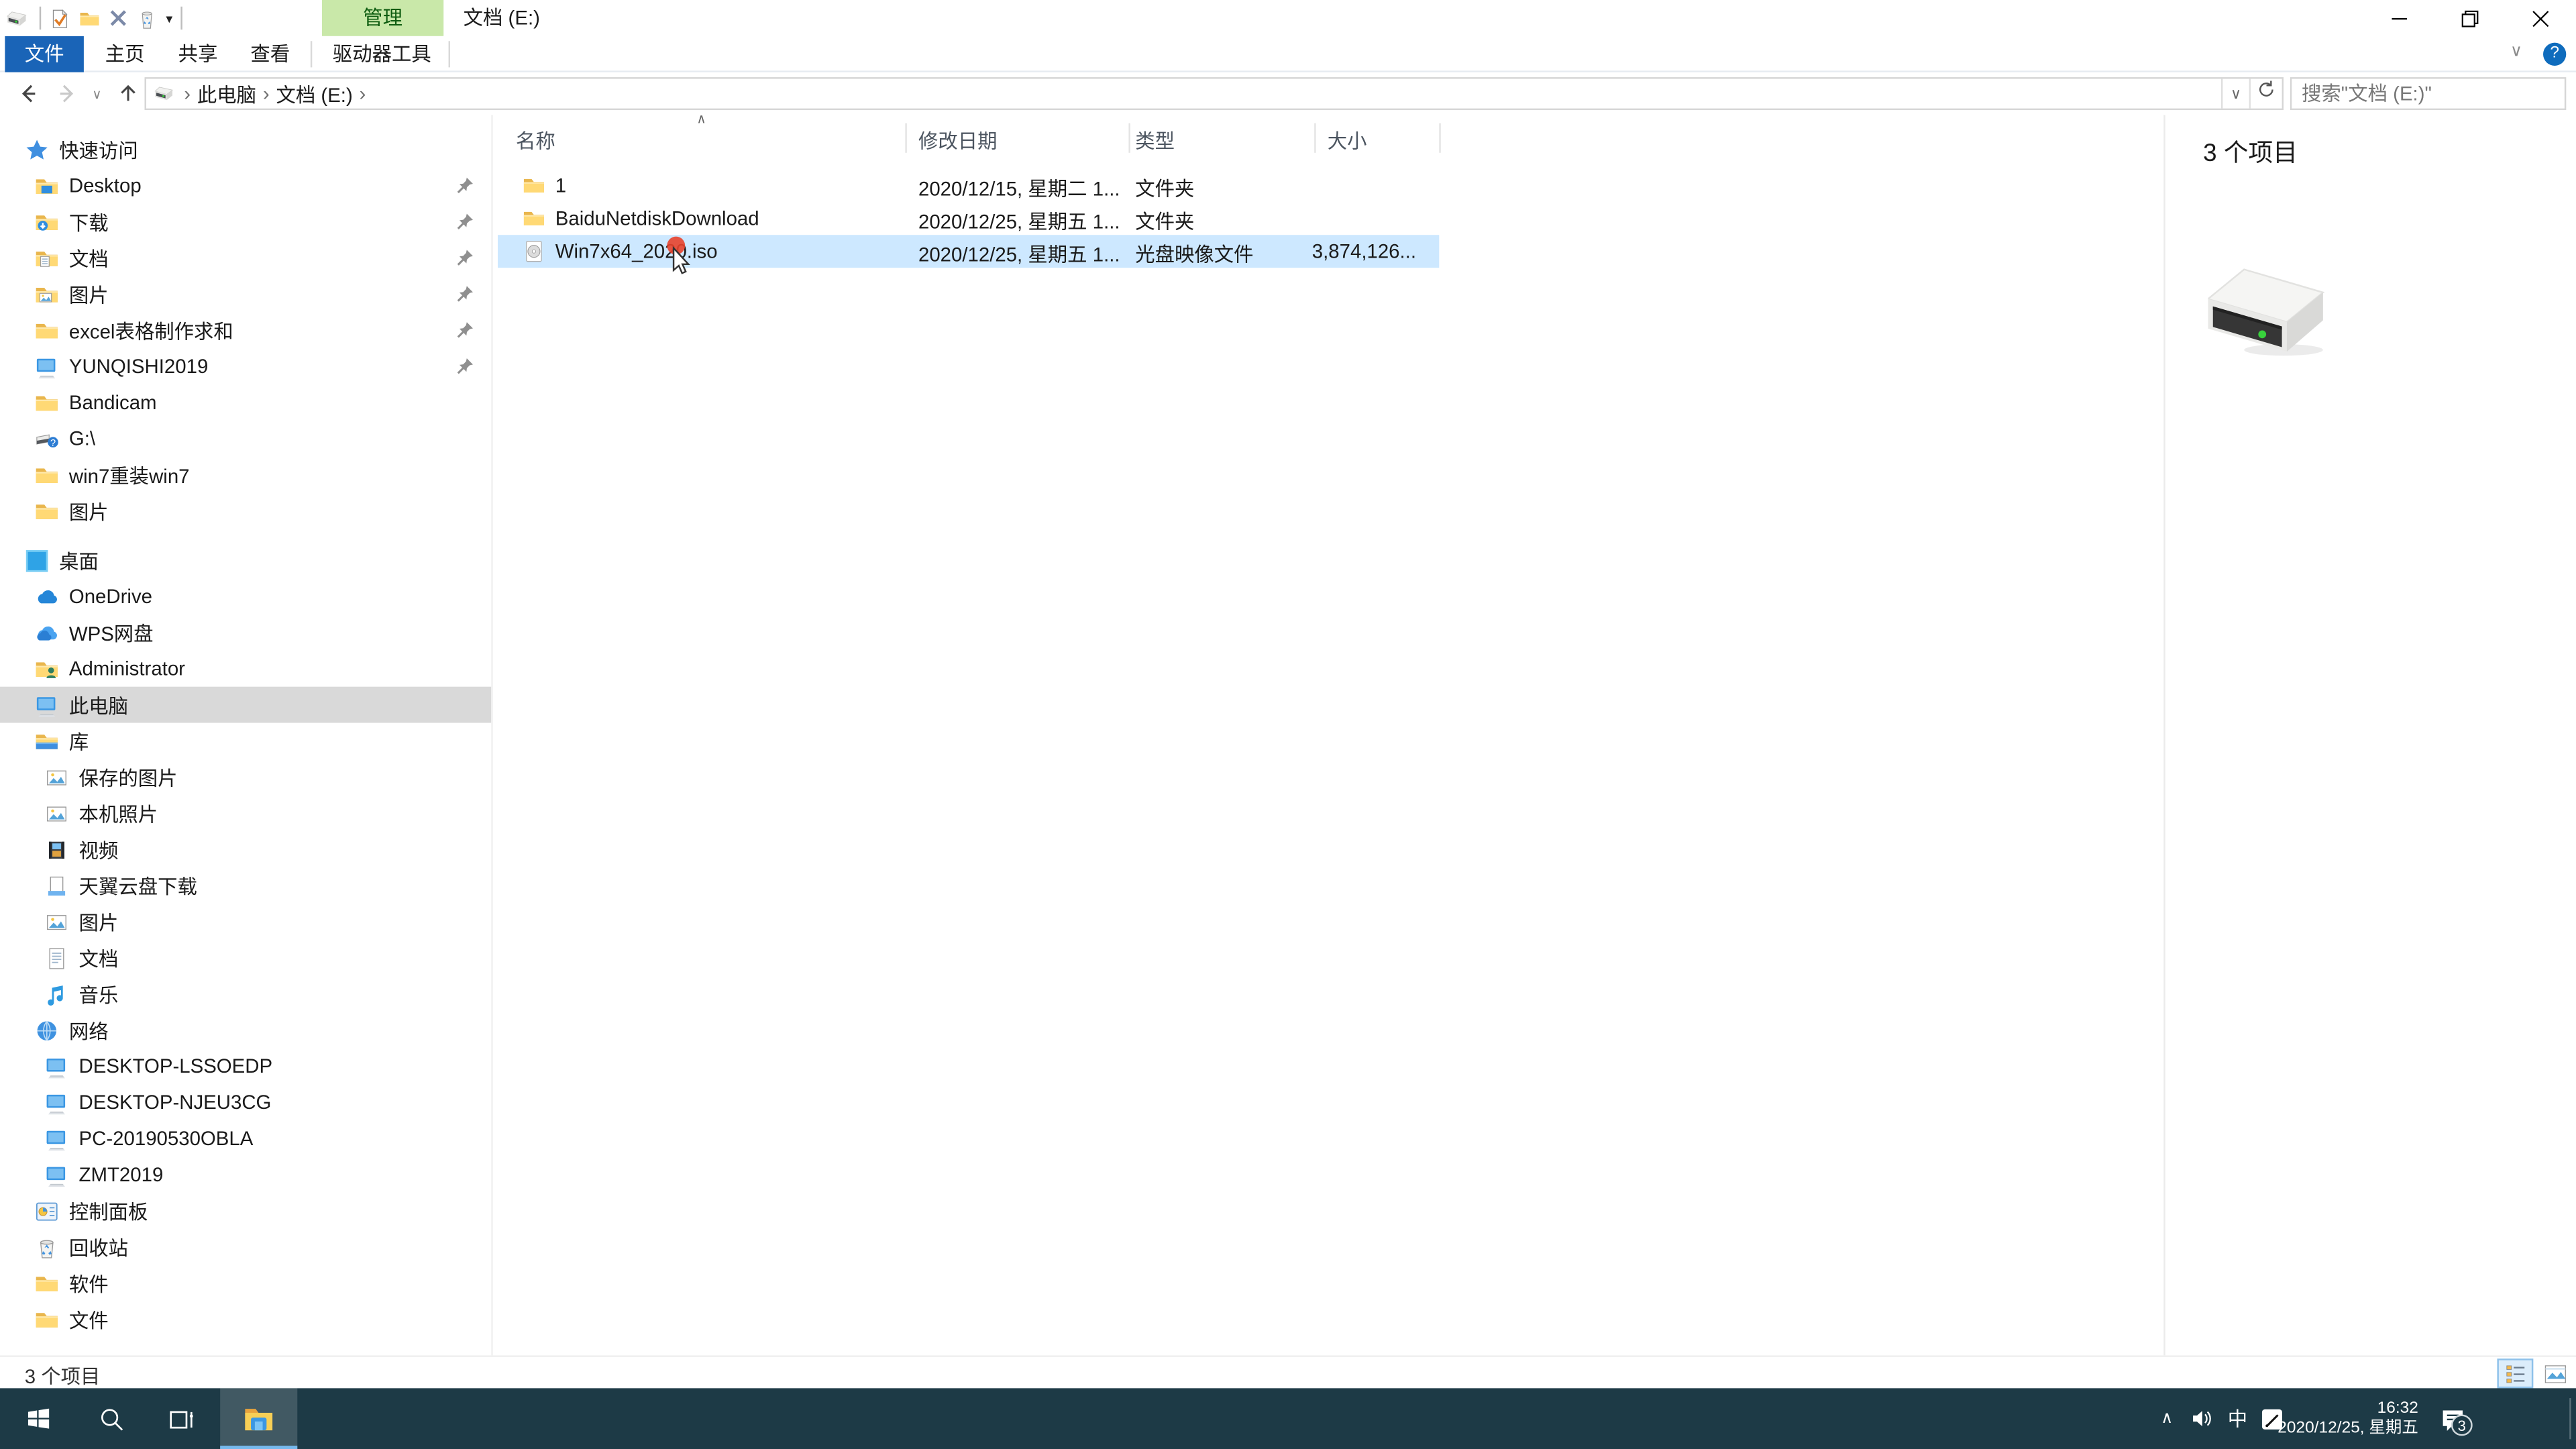  I want to click on quick-access-toolbar: ▾, so click(94, 18).